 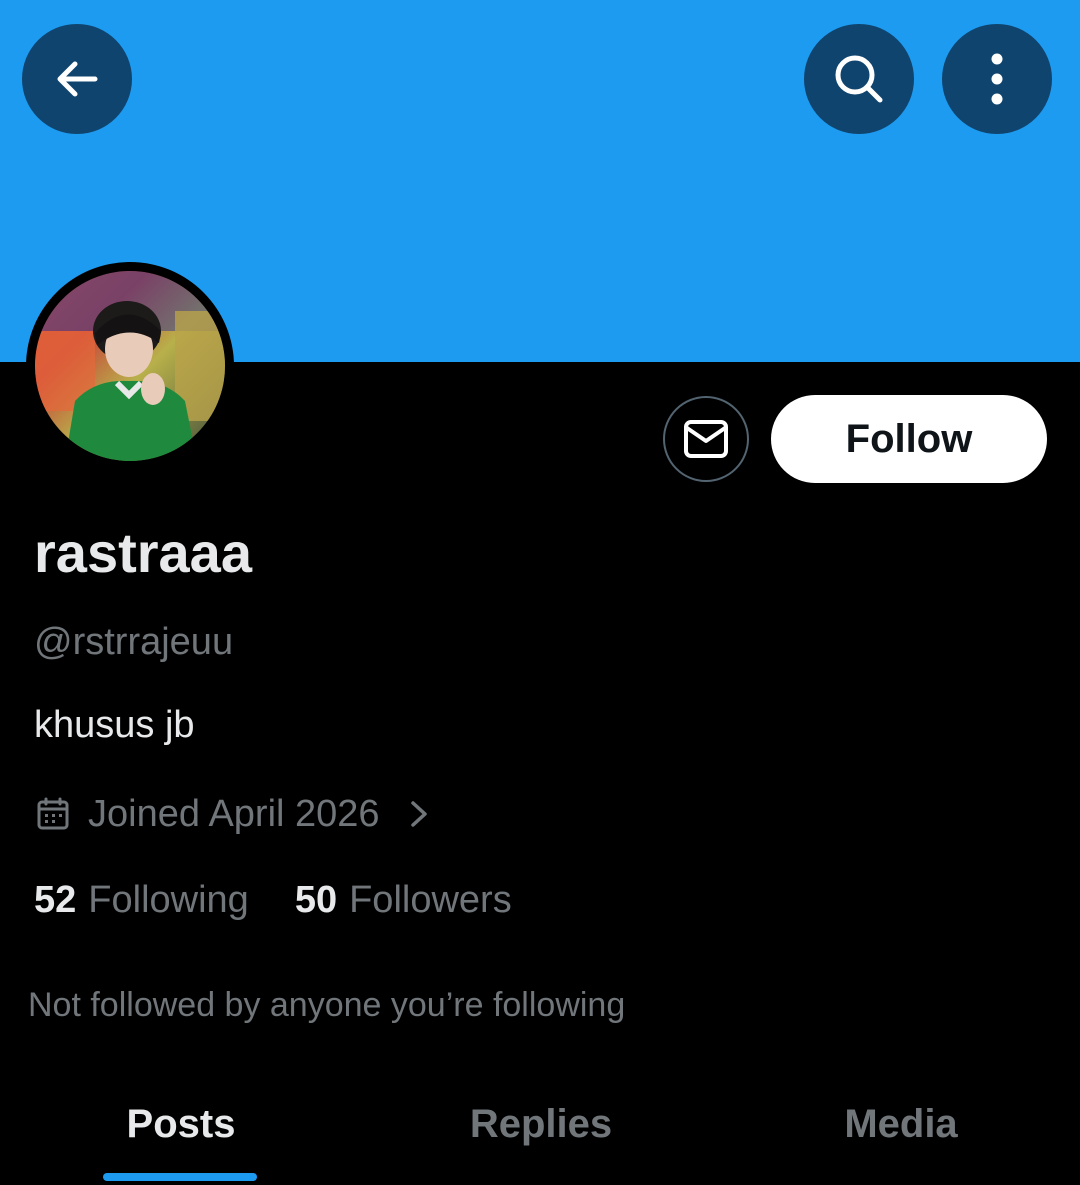 What do you see at coordinates (114, 725) in the screenshot?
I see `bio-text: khusus jb` at bounding box center [114, 725].